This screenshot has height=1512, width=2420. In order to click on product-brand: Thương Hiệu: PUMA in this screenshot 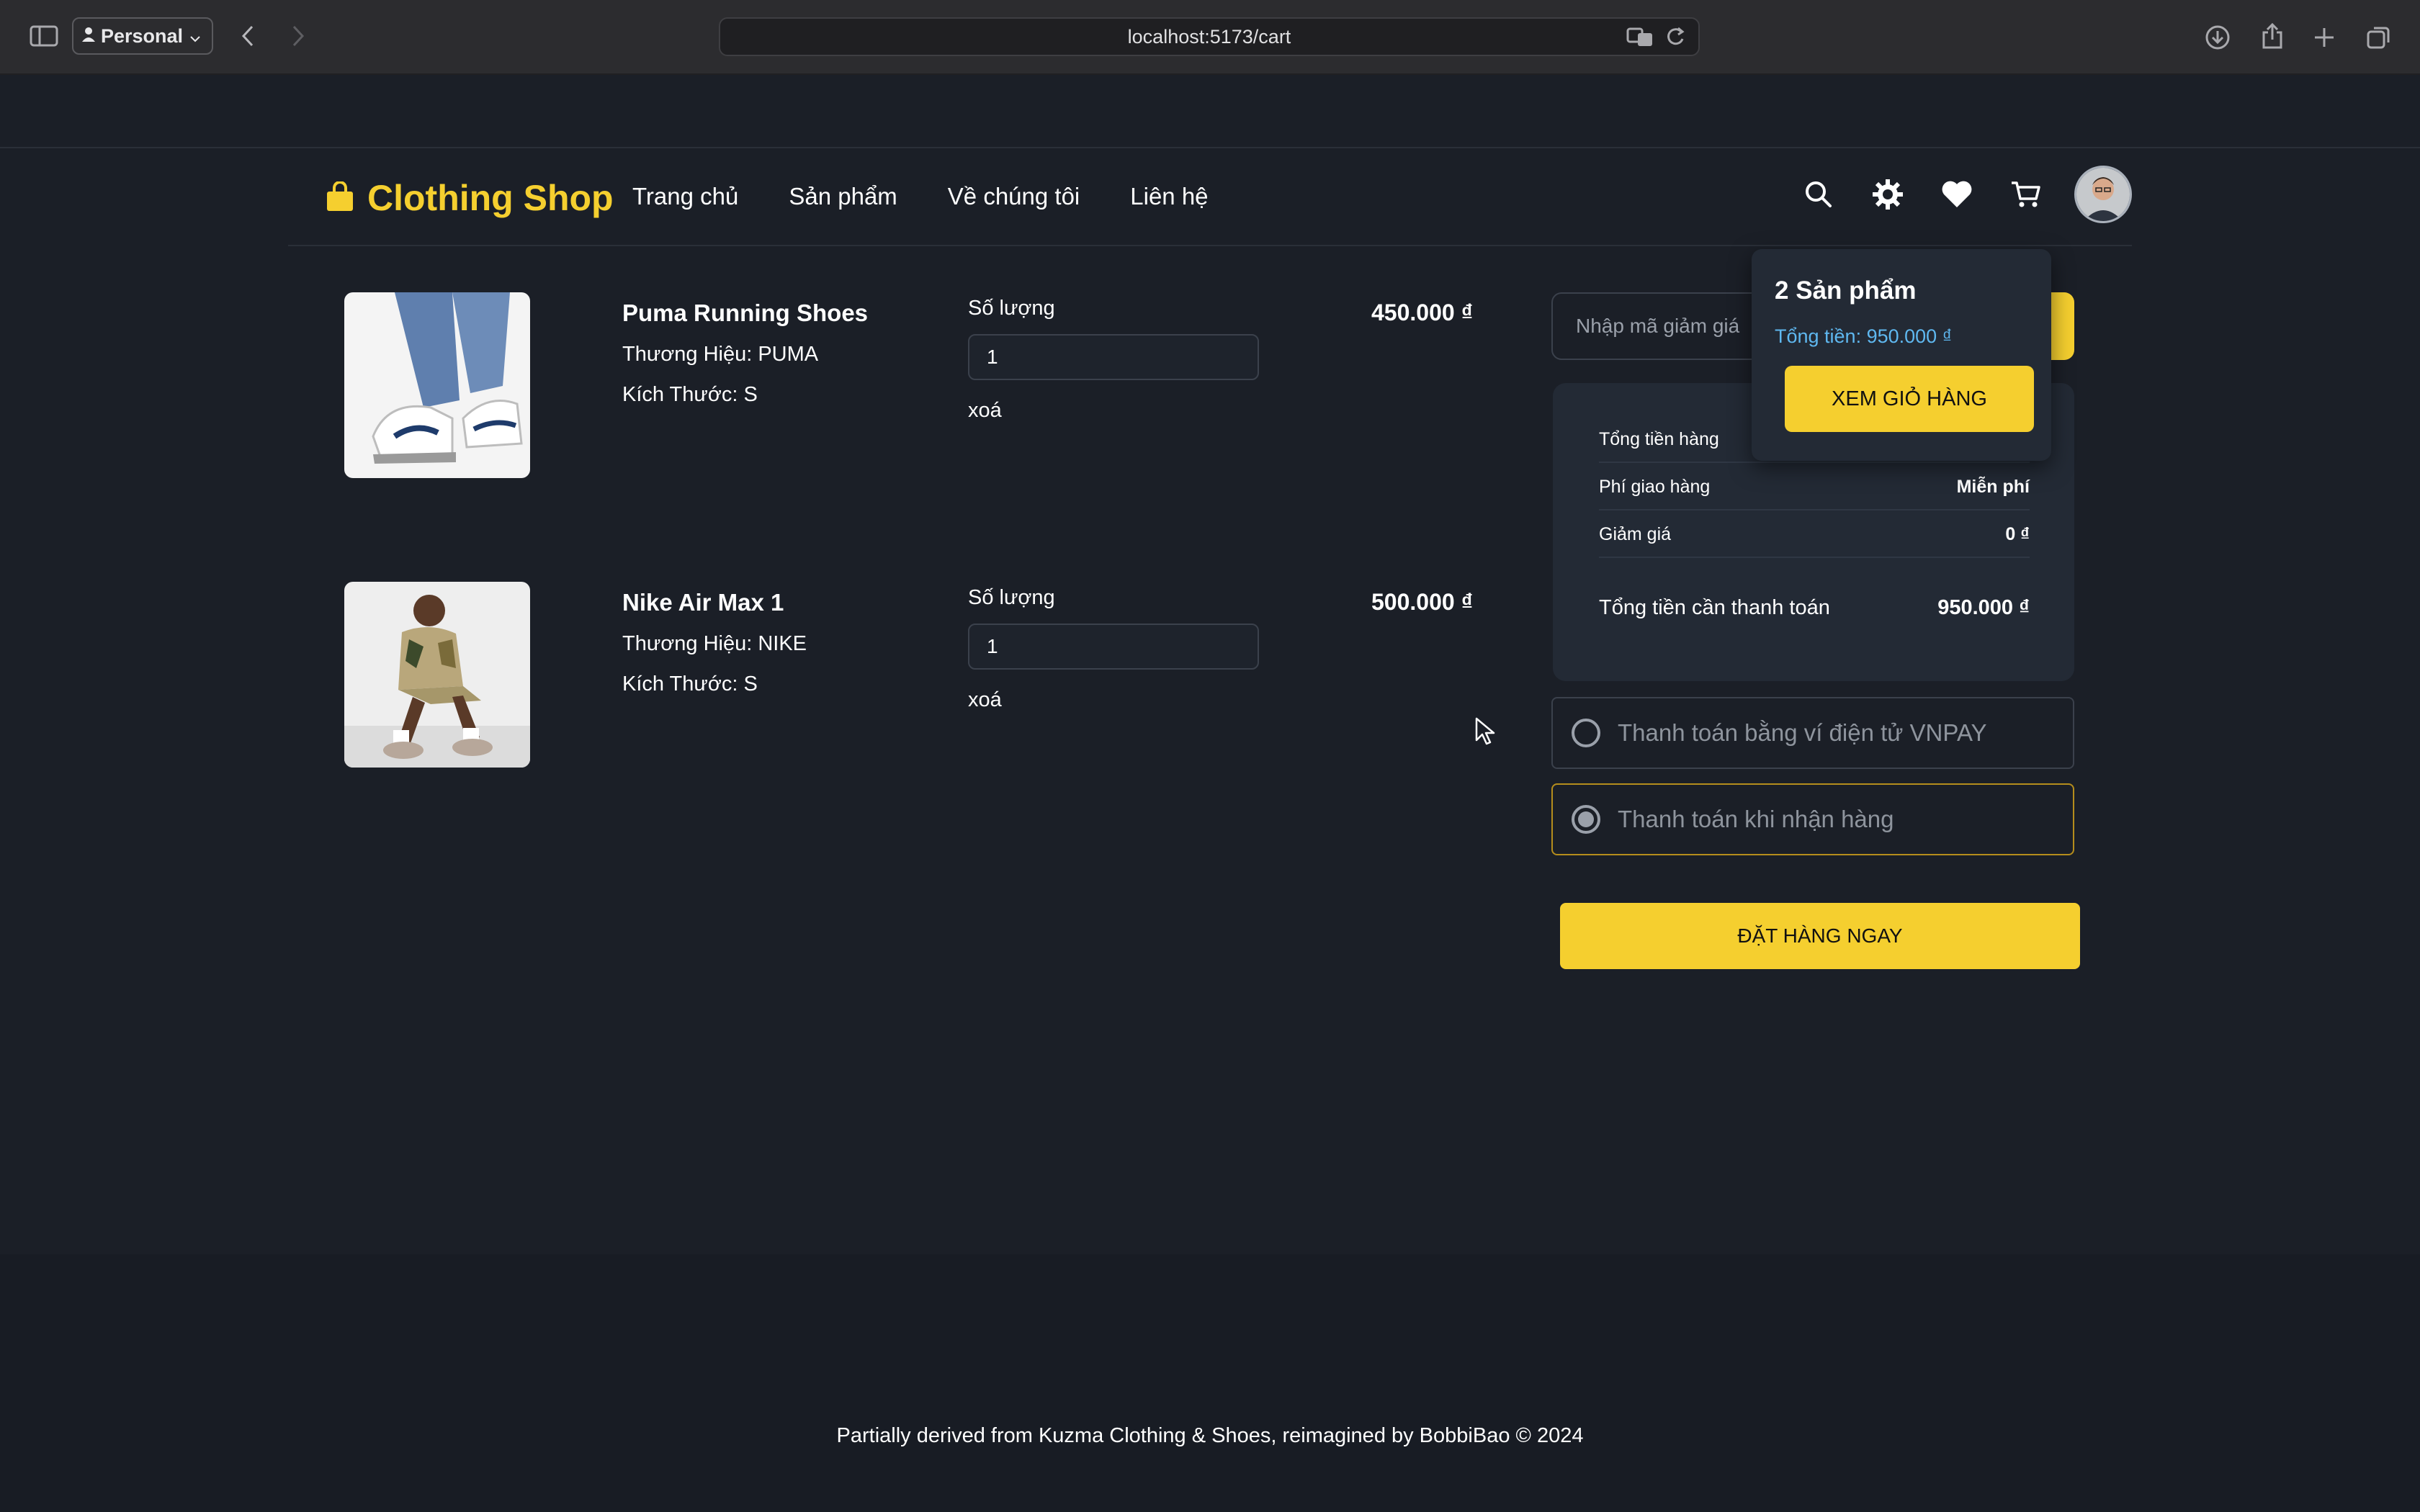, I will do `click(720, 354)`.